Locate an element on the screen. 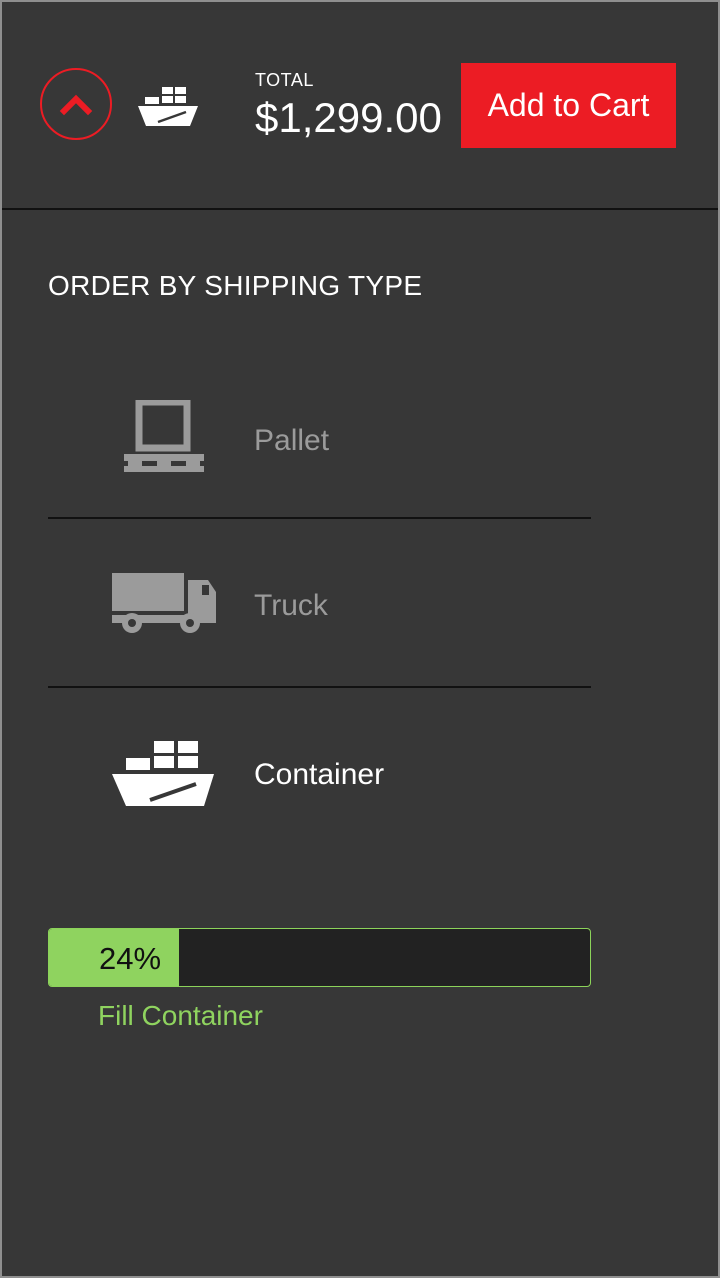 The height and width of the screenshot is (1278, 720). section-title: ORDER BY SHIPPING TYPE is located at coordinates (235, 285).